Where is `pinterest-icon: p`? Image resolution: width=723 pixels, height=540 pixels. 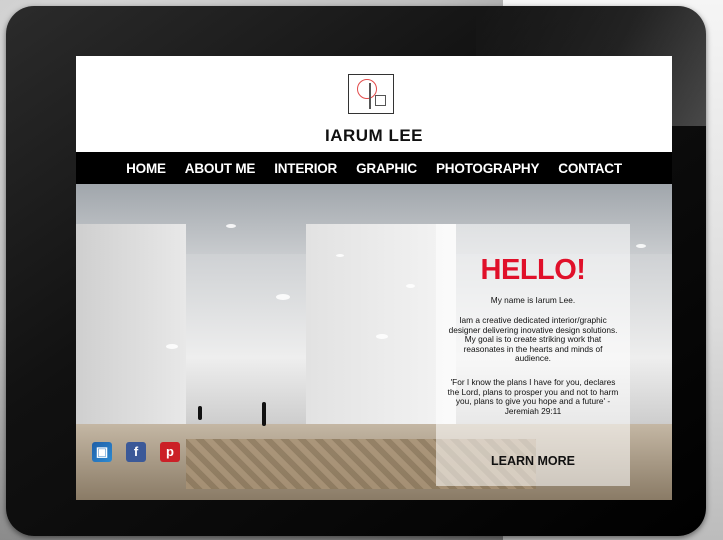
pinterest-icon: p is located at coordinates (170, 452).